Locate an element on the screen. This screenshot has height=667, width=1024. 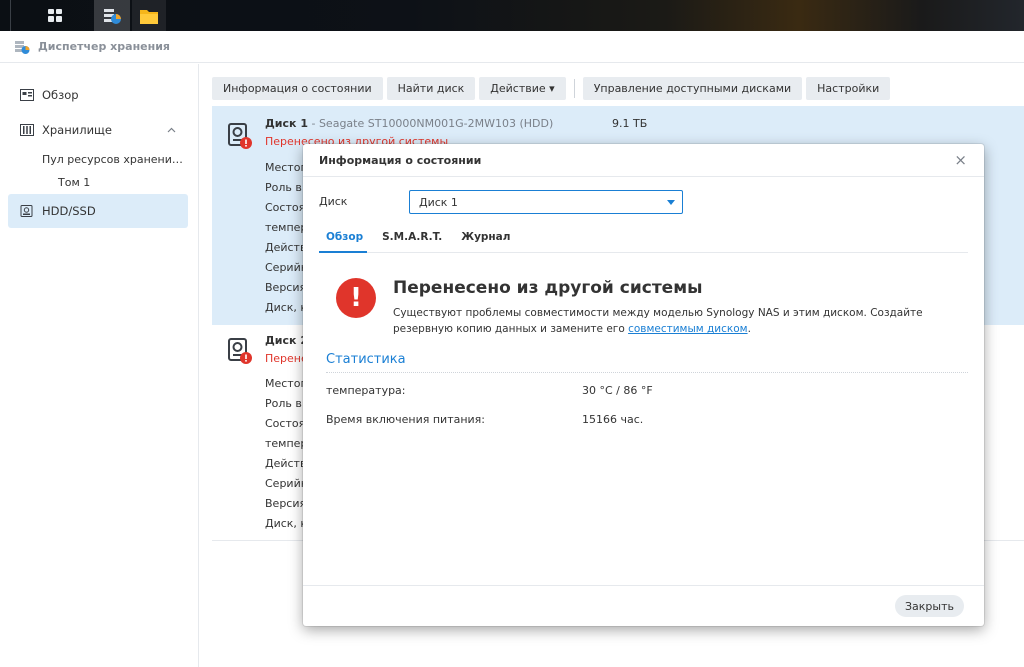
find-disk-button: Найти диск is located at coordinates (431, 88).